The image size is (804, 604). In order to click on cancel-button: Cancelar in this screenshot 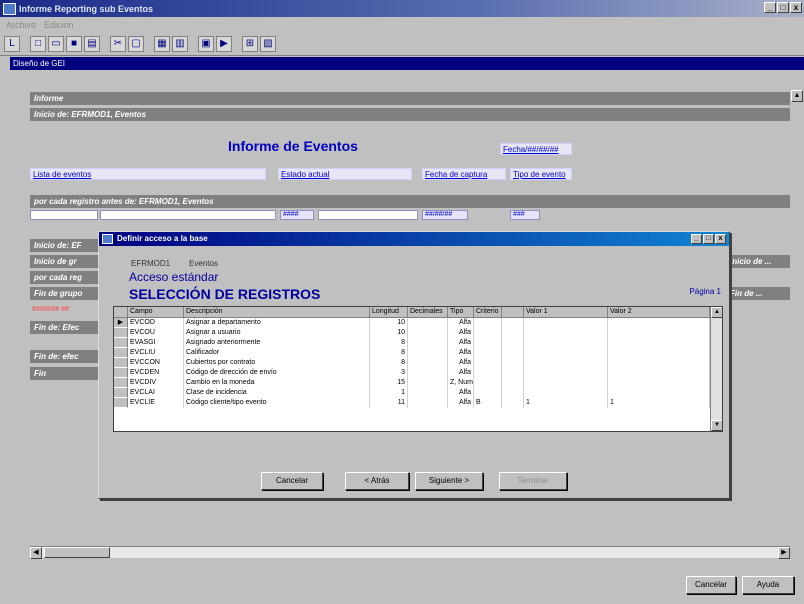, I will do `click(711, 585)`.